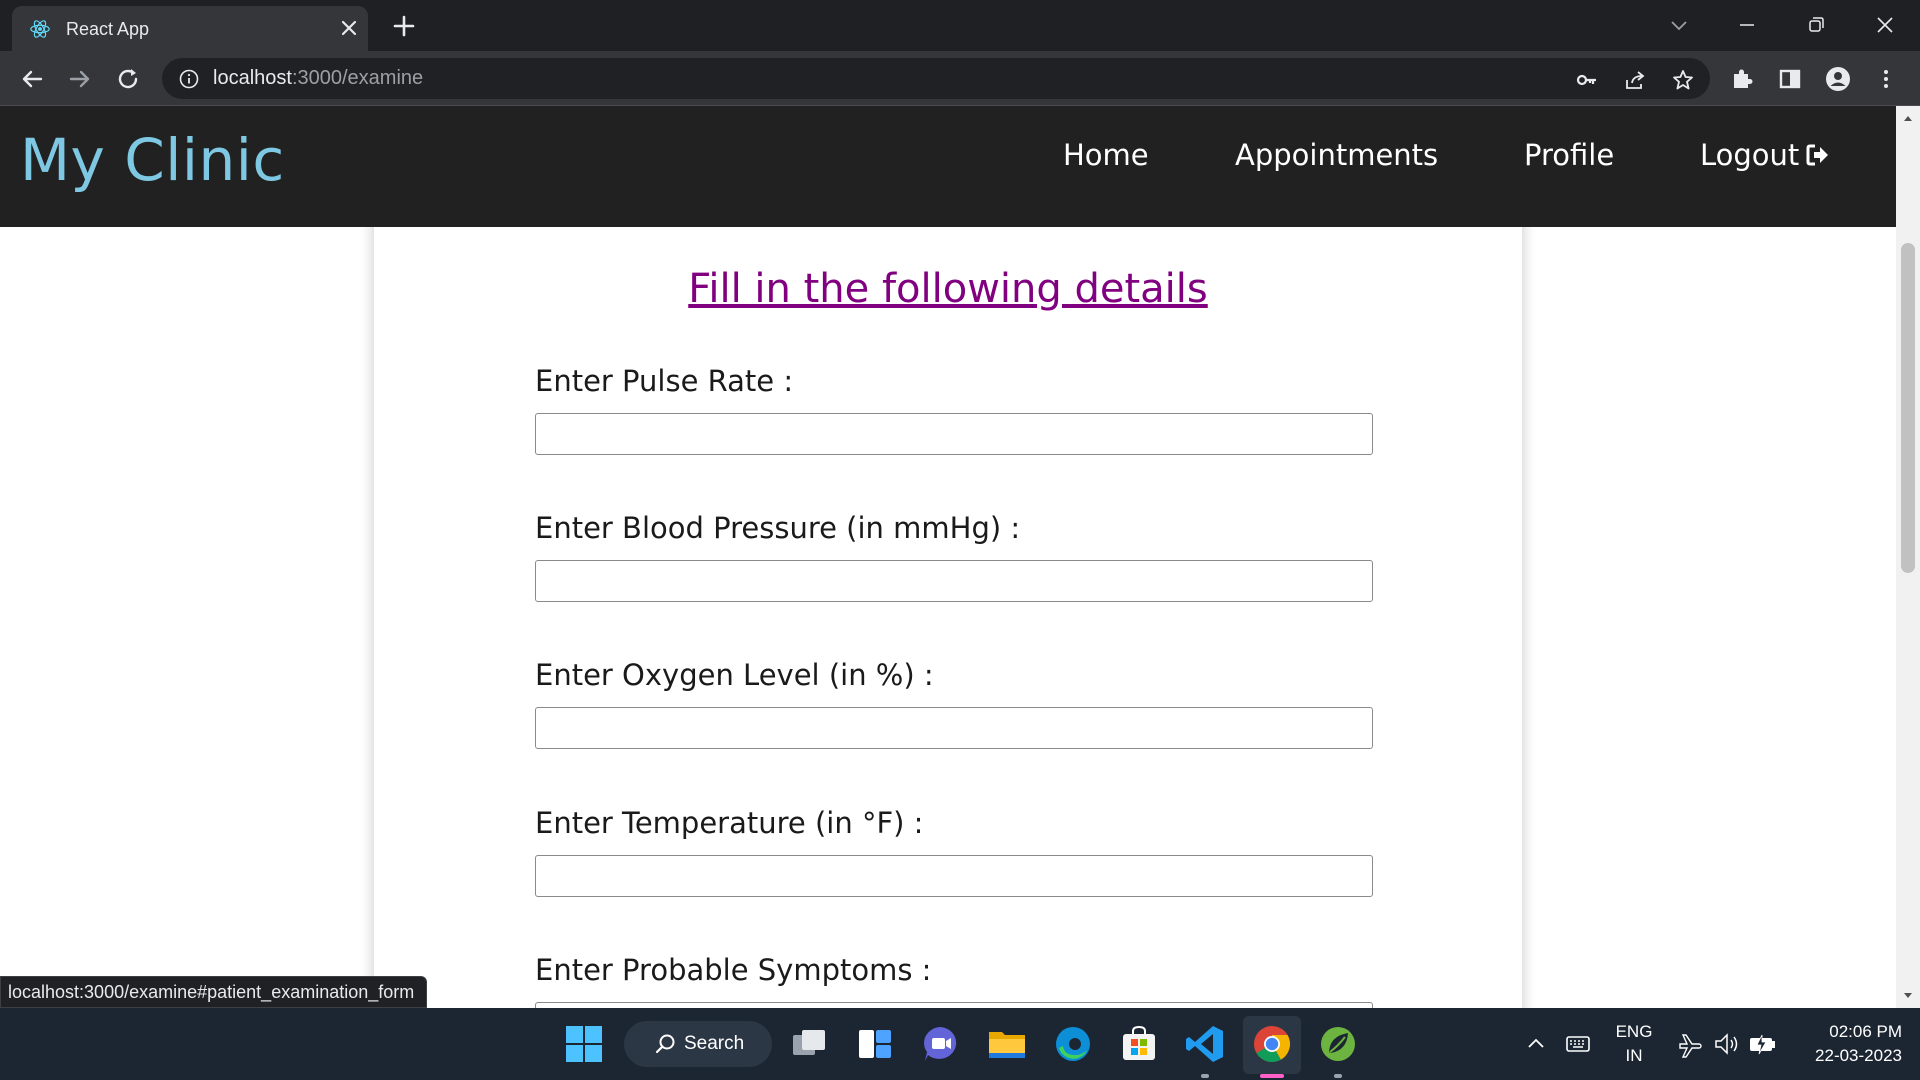 The width and height of the screenshot is (1920, 1080). I want to click on more-menu-icon, so click(1886, 79).